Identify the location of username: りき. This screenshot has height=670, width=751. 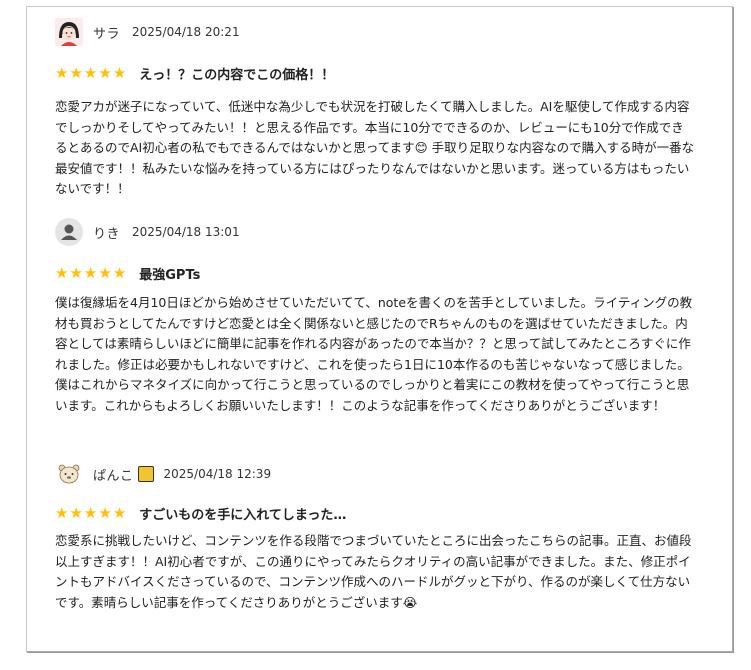
(106, 232).